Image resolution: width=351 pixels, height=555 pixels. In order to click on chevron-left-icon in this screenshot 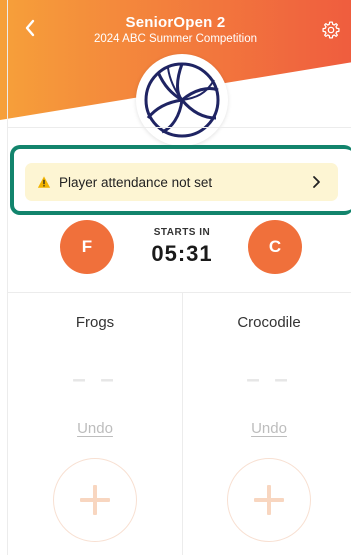, I will do `click(30, 28)`.